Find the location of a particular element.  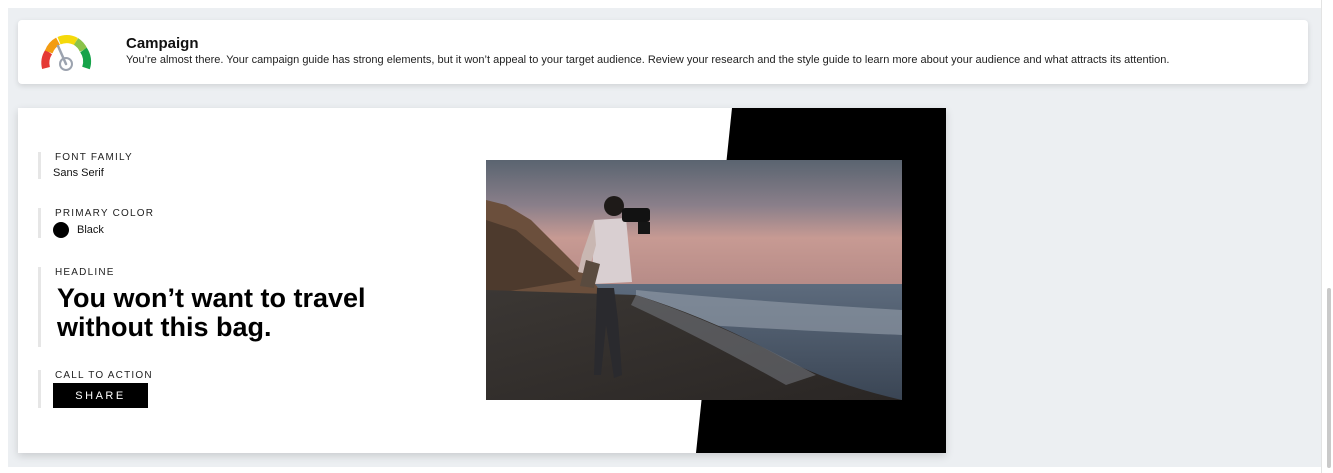

scrollbar is located at coordinates (1327, 236).